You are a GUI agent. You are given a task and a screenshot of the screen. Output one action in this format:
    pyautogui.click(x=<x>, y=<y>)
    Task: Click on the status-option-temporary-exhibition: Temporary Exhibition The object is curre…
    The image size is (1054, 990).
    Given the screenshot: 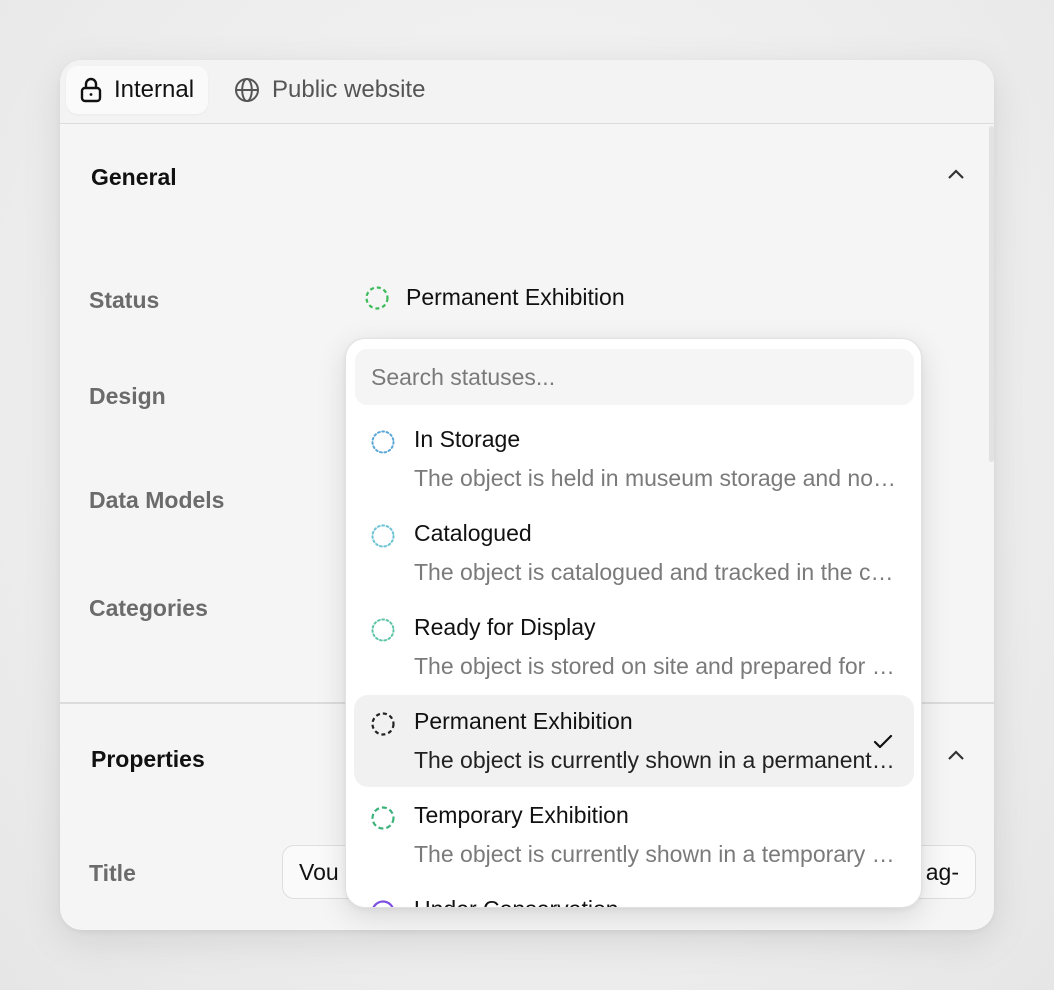 What is the action you would take?
    pyautogui.click(x=634, y=835)
    